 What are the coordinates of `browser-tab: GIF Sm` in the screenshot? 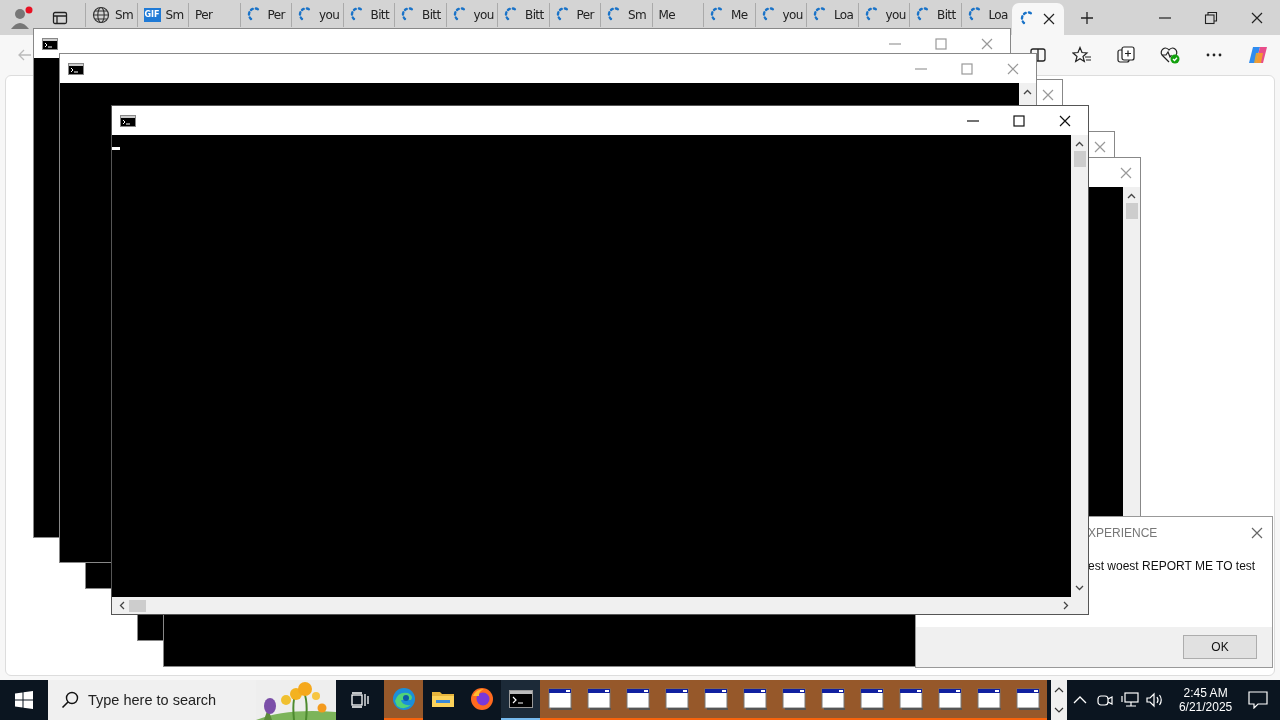 It's located at (162, 15).